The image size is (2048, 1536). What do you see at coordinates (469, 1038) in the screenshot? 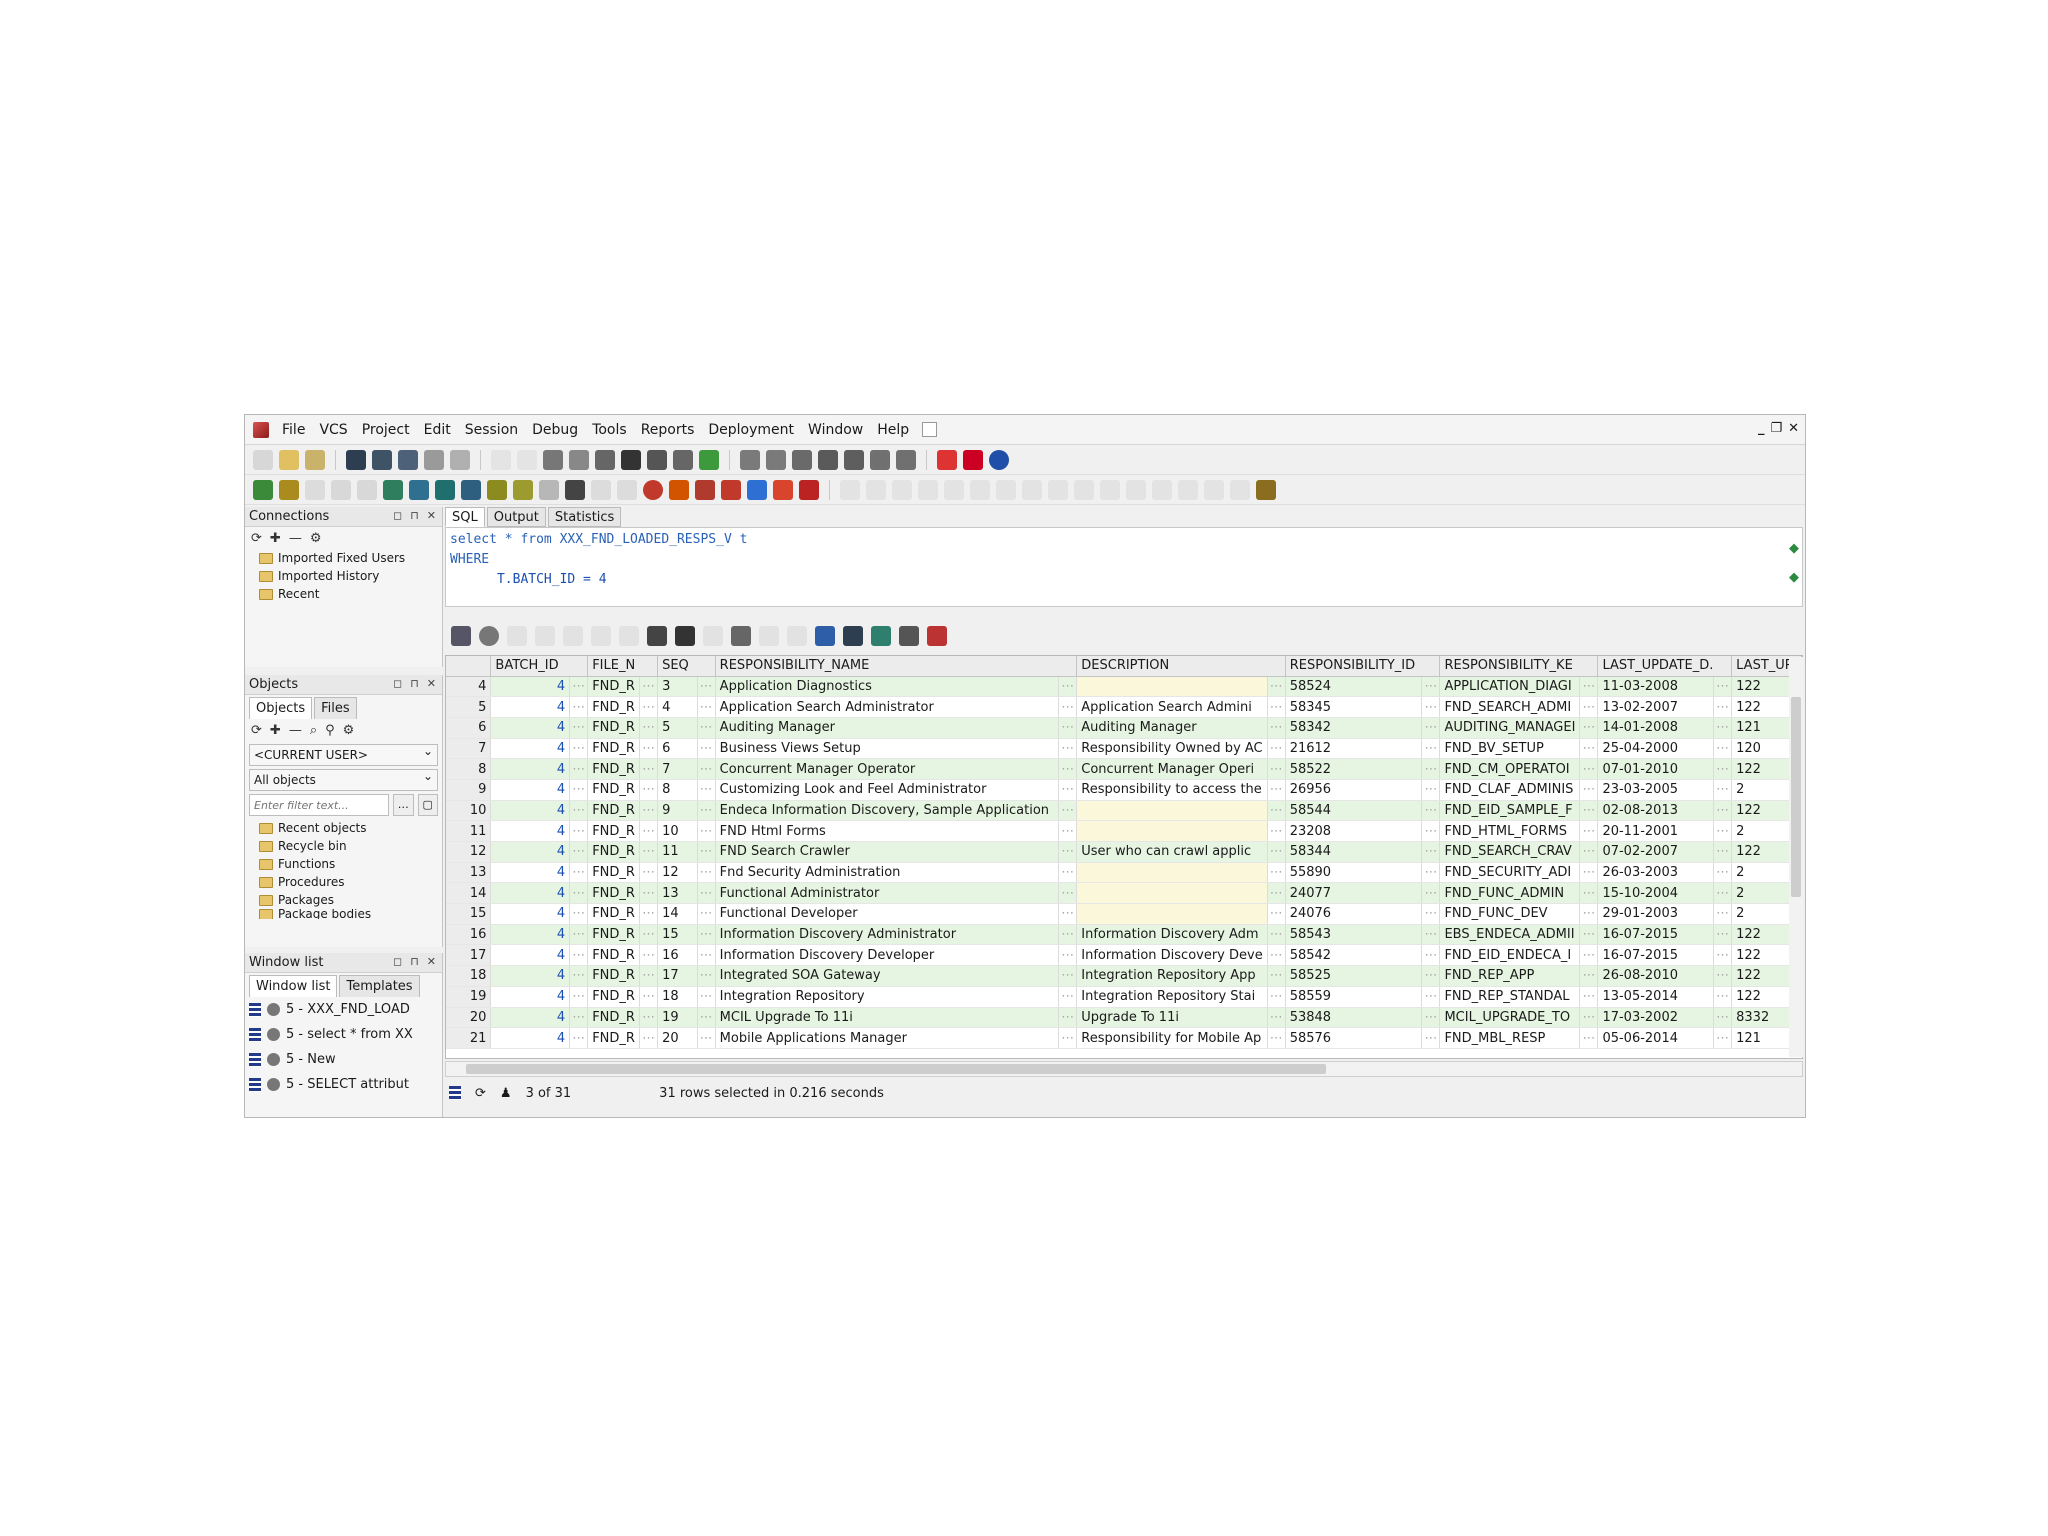
I see `row-number: 21` at bounding box center [469, 1038].